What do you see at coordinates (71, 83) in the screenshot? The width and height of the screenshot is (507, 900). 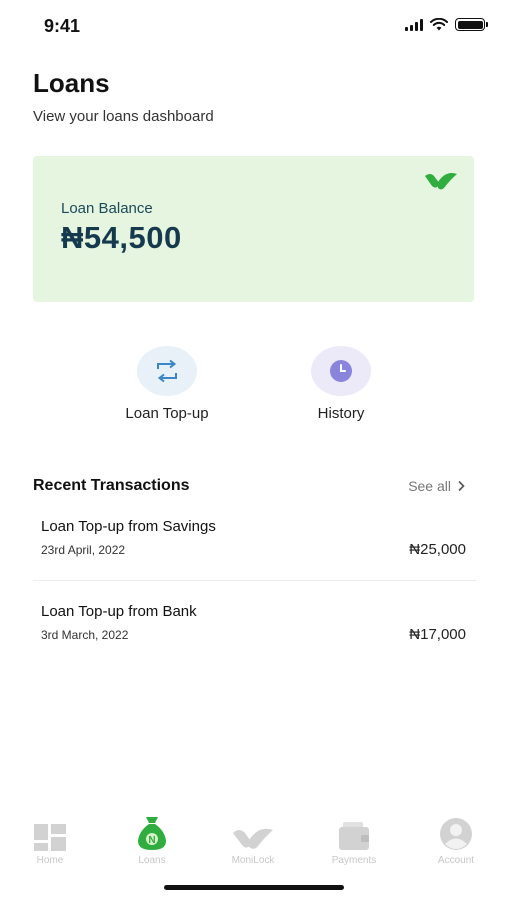 I see `page-title: Loans` at bounding box center [71, 83].